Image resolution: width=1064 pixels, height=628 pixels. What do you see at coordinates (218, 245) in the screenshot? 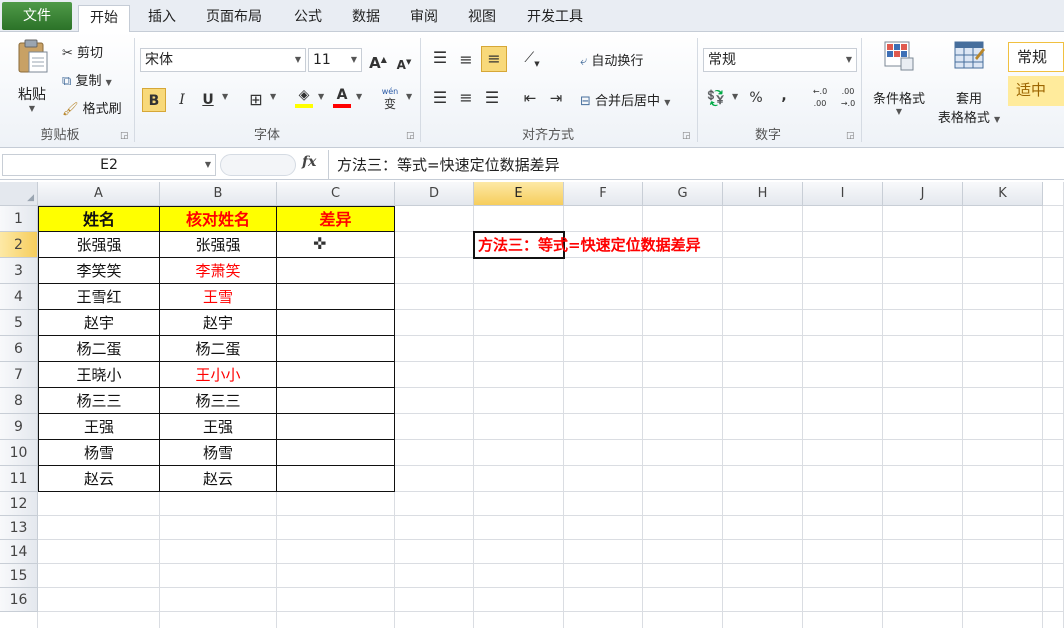
I see `check-name-cell: 张强强` at bounding box center [218, 245].